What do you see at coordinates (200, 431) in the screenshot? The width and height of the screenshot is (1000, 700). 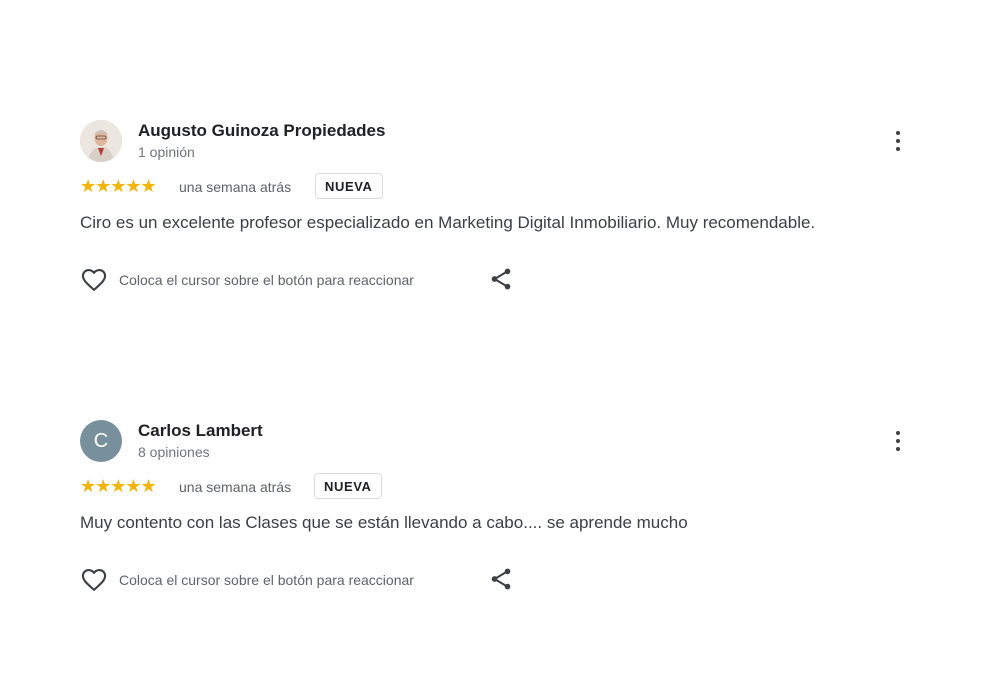 I see `reviewer-name: Carlos Lambert` at bounding box center [200, 431].